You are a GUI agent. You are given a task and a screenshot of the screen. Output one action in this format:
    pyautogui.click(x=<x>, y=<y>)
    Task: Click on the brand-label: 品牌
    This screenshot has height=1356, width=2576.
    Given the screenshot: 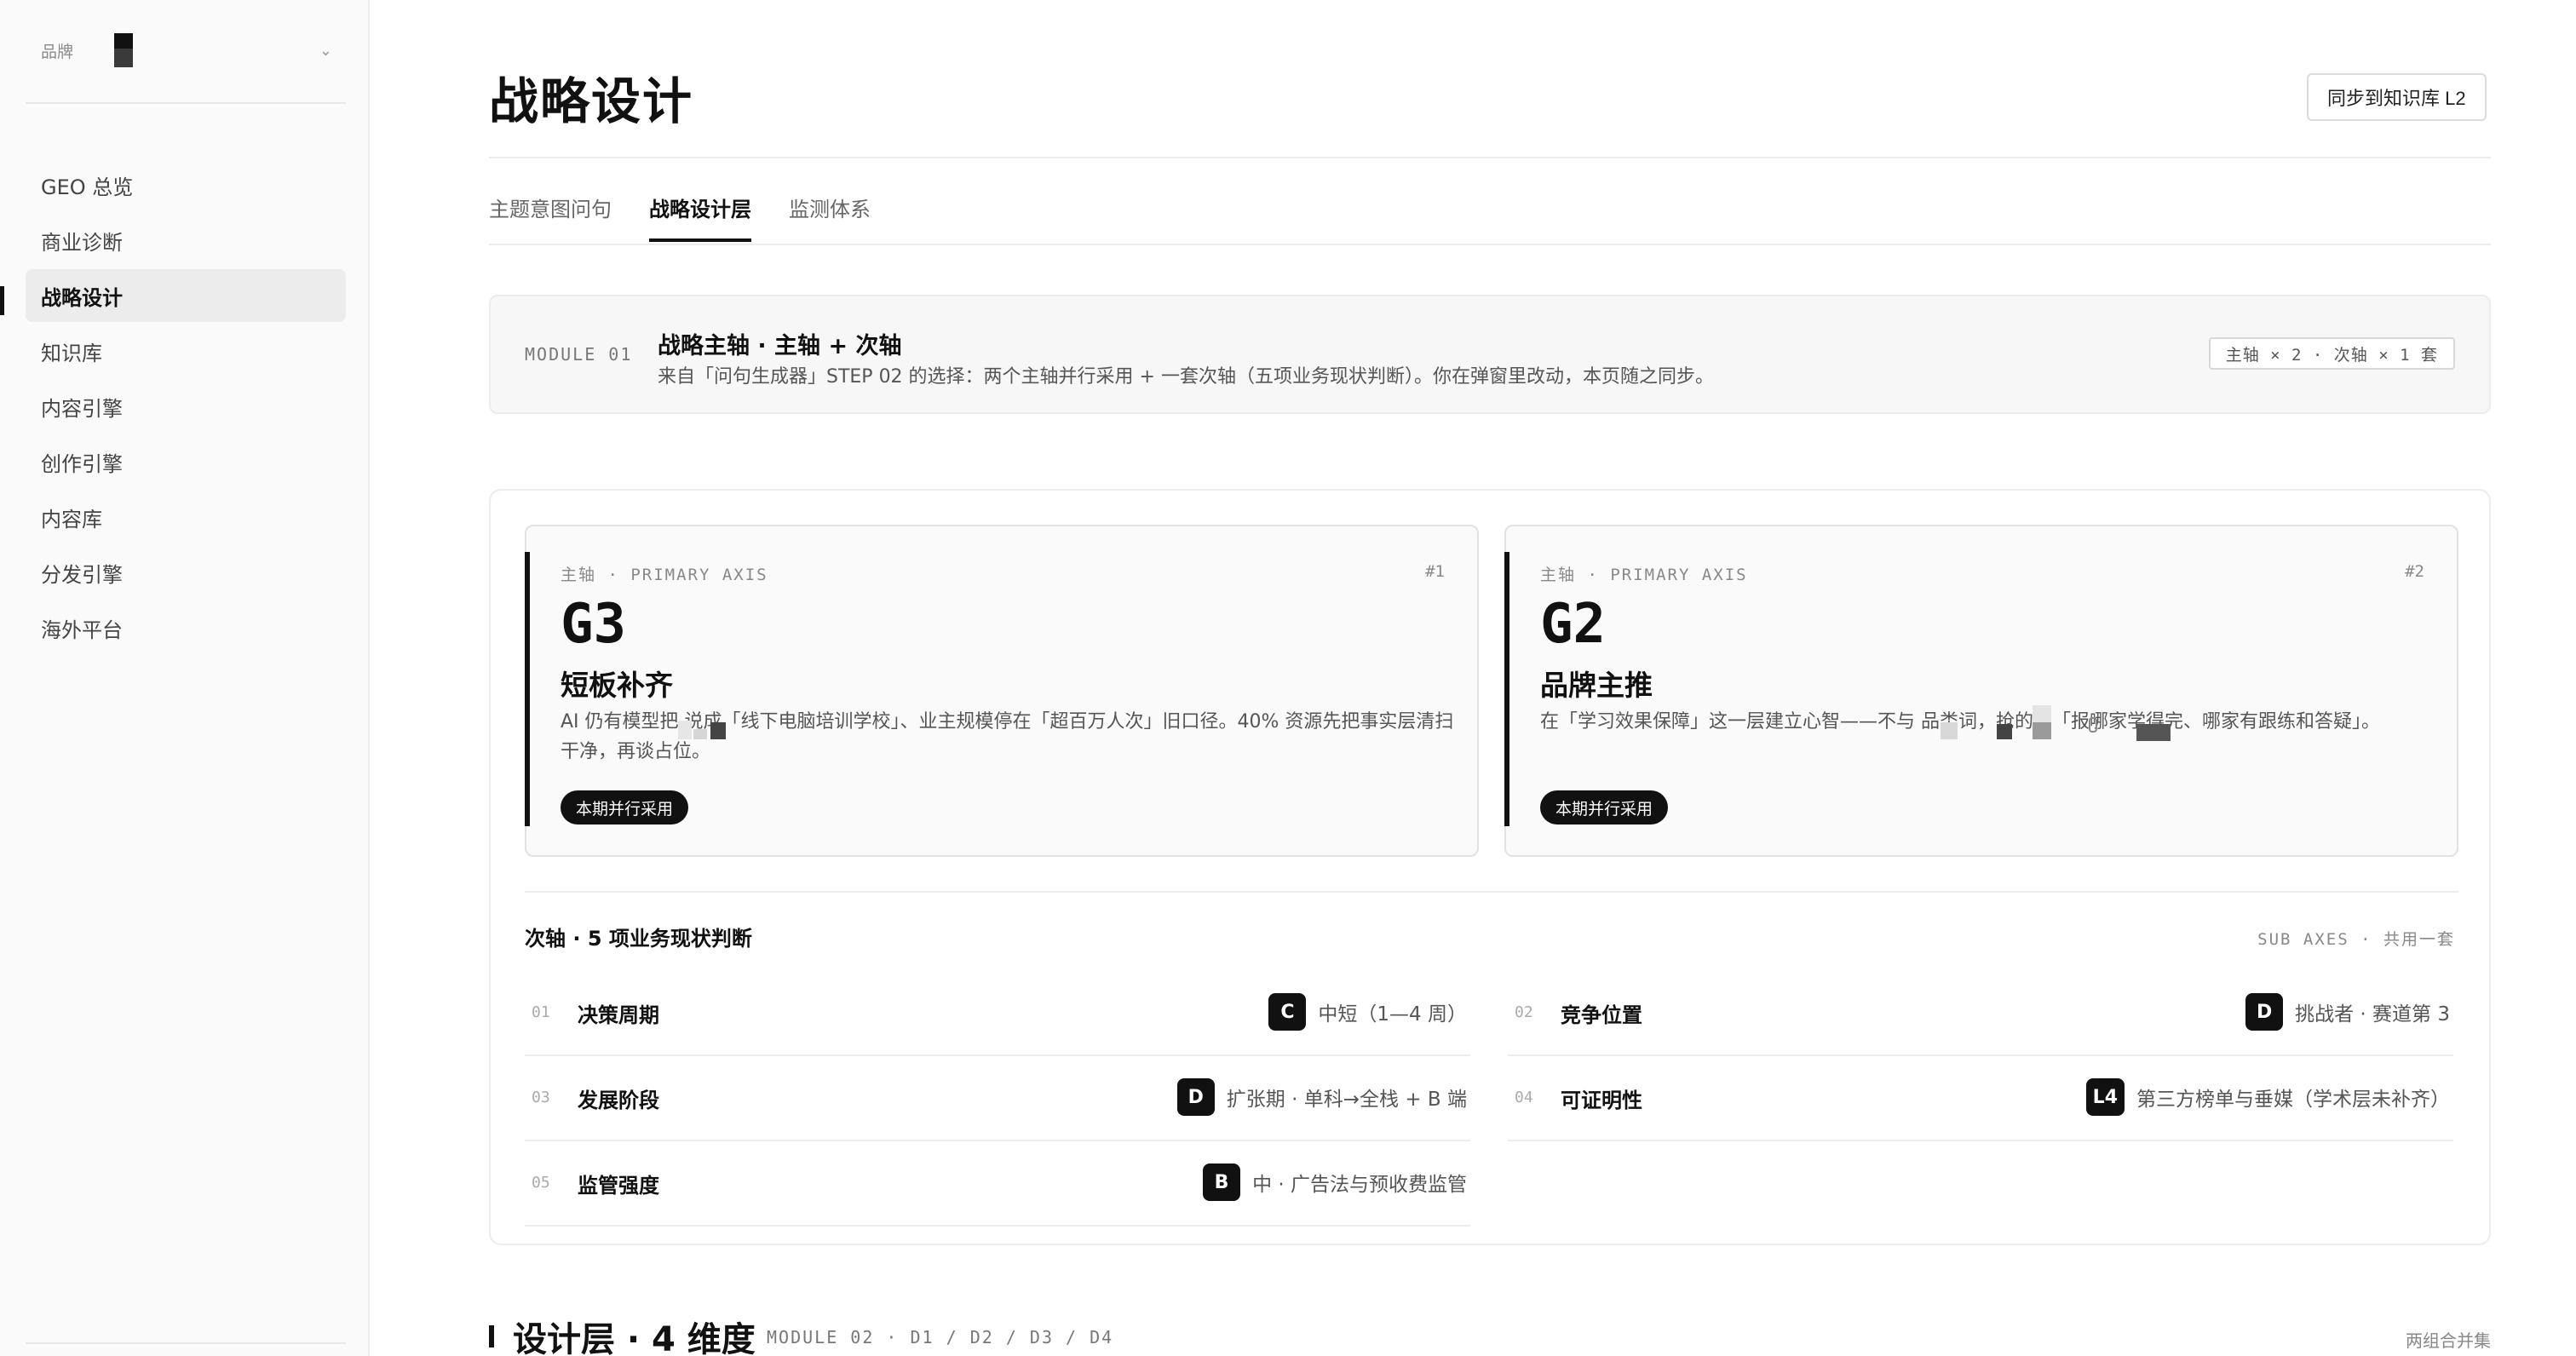 What is the action you would take?
    pyautogui.click(x=57, y=51)
    